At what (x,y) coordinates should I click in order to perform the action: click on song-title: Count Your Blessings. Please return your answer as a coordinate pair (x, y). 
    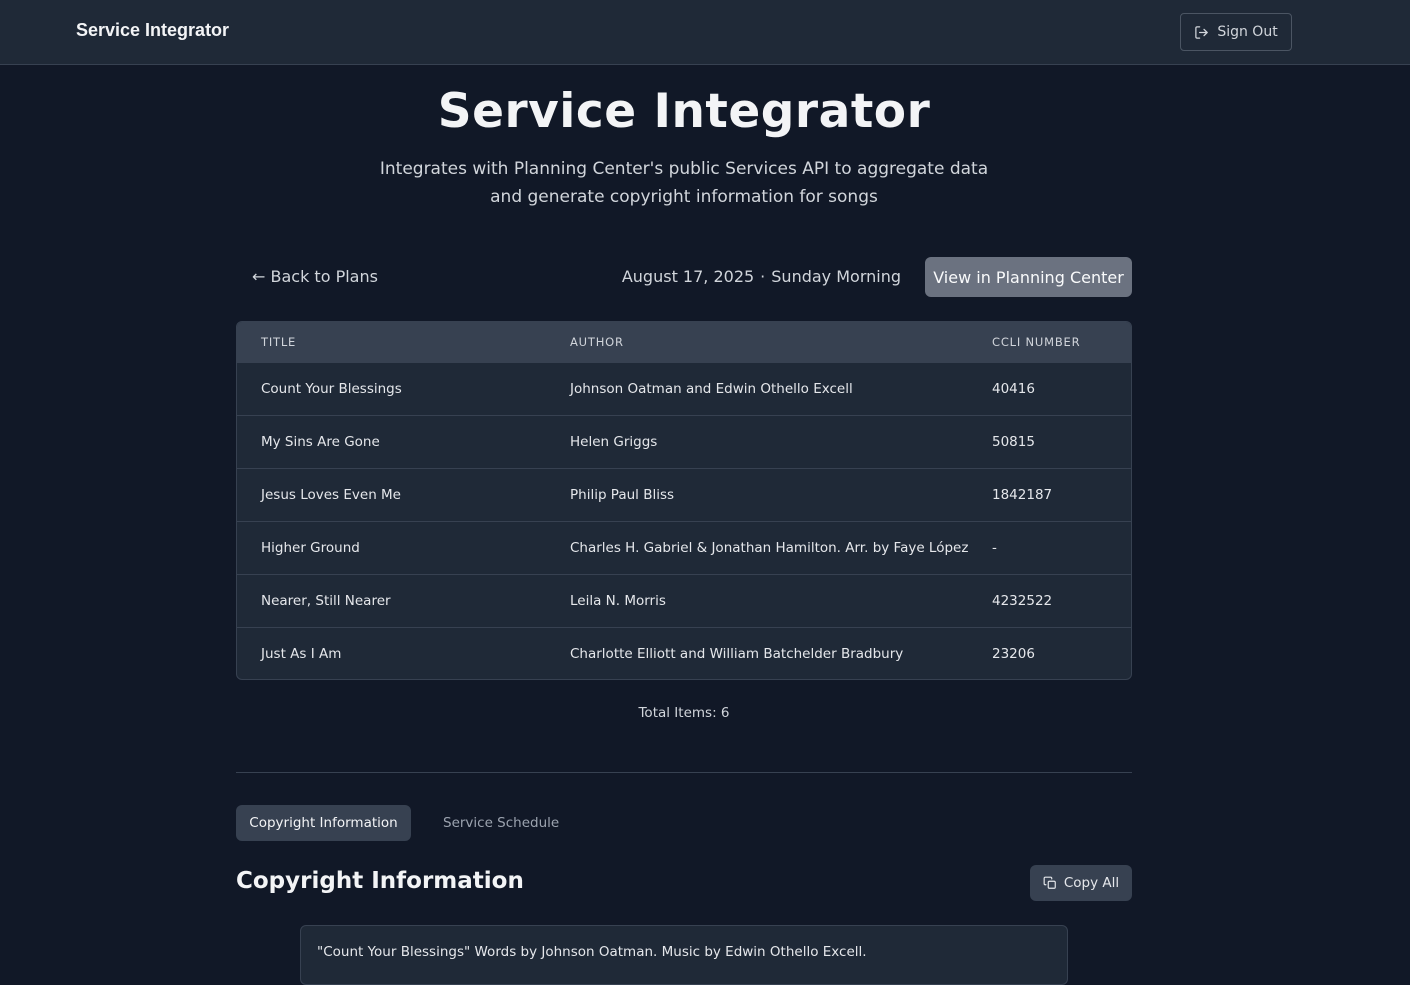
    Looking at the image, I should click on (331, 388).